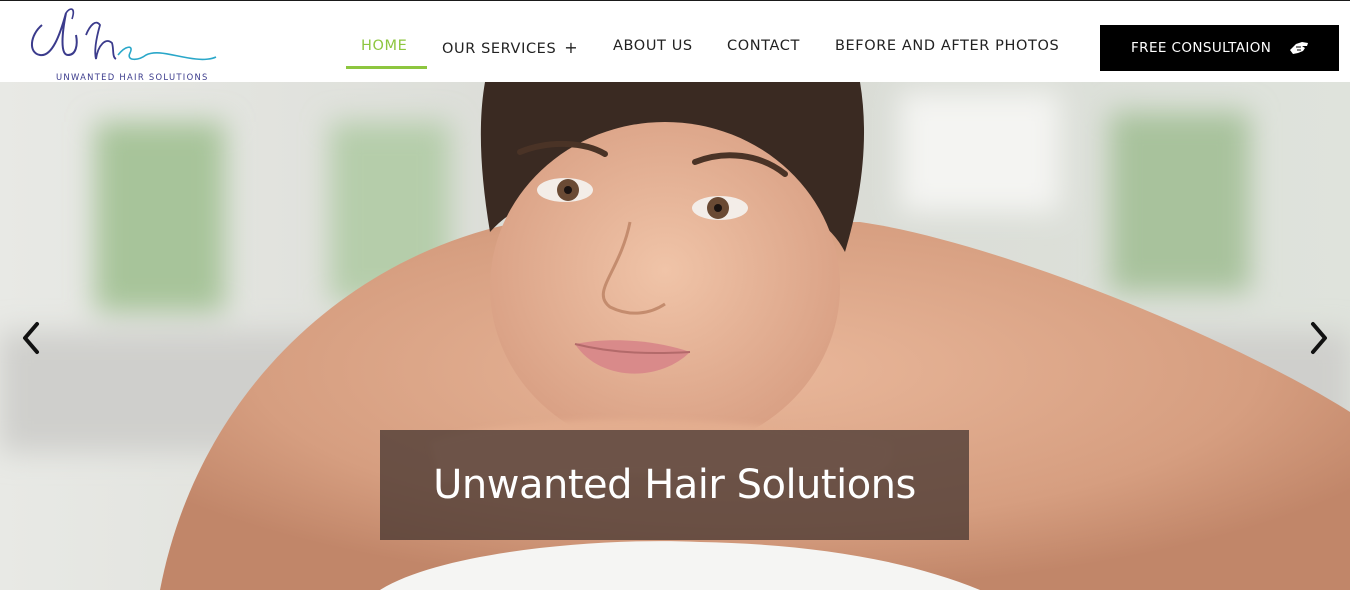  What do you see at coordinates (31, 338) in the screenshot?
I see `chevron-left-icon` at bounding box center [31, 338].